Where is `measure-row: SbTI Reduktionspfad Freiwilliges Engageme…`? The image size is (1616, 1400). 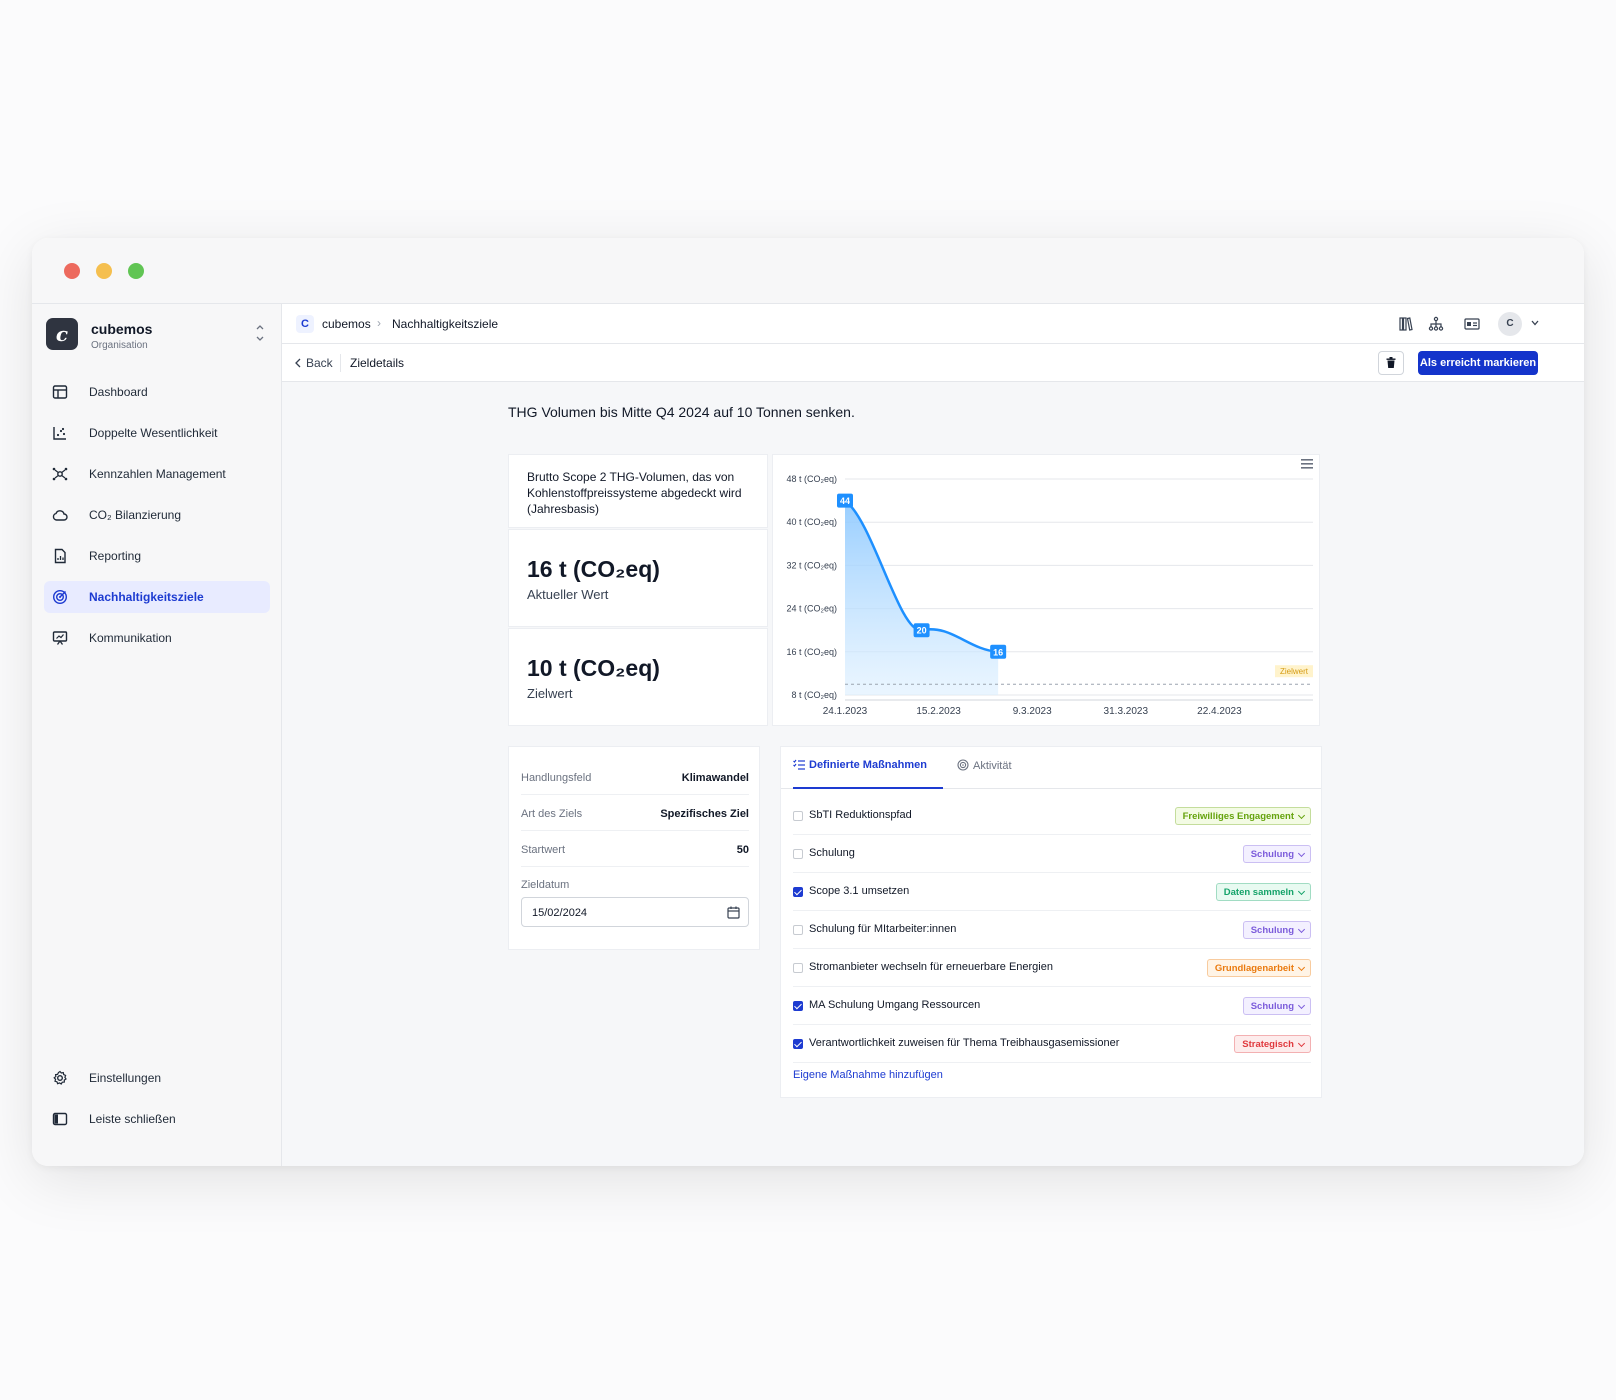 measure-row: SbTI Reduktionspfad Freiwilliges Engageme… is located at coordinates (1052, 816).